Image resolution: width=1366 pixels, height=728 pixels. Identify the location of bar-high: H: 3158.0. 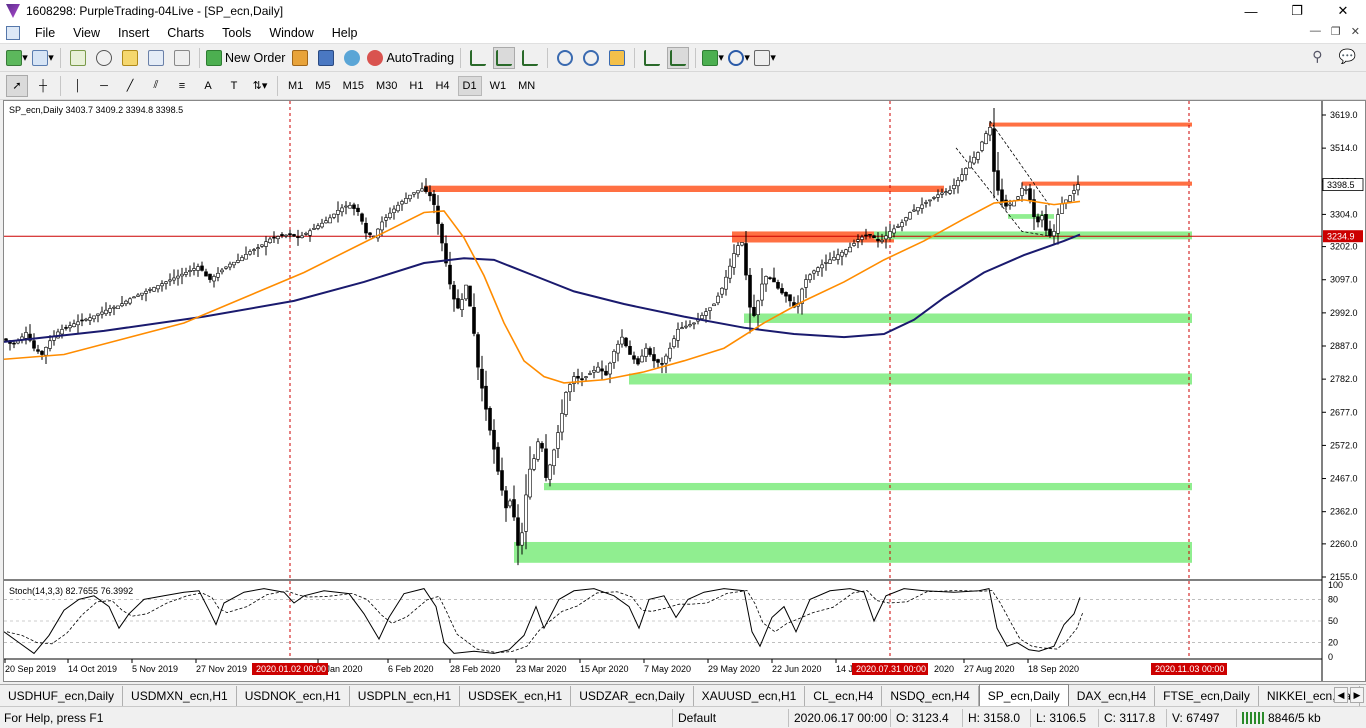
(994, 718).